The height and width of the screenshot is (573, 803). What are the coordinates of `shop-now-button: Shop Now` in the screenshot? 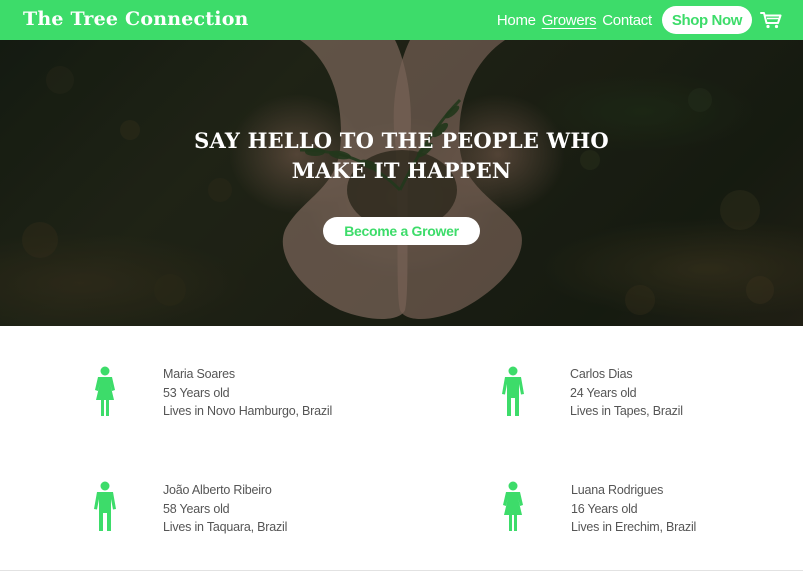 It's located at (706, 20).